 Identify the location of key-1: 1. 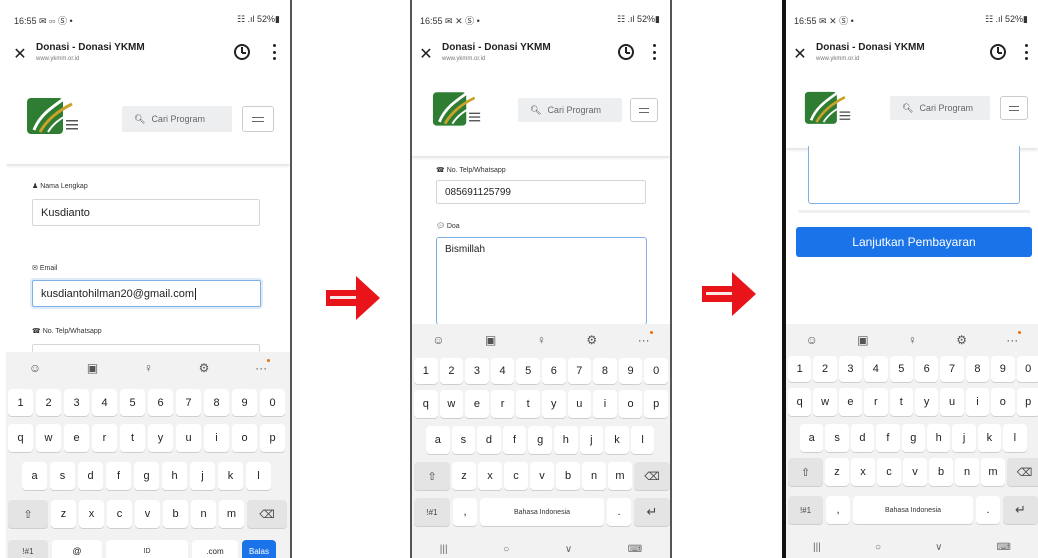
(800, 369).